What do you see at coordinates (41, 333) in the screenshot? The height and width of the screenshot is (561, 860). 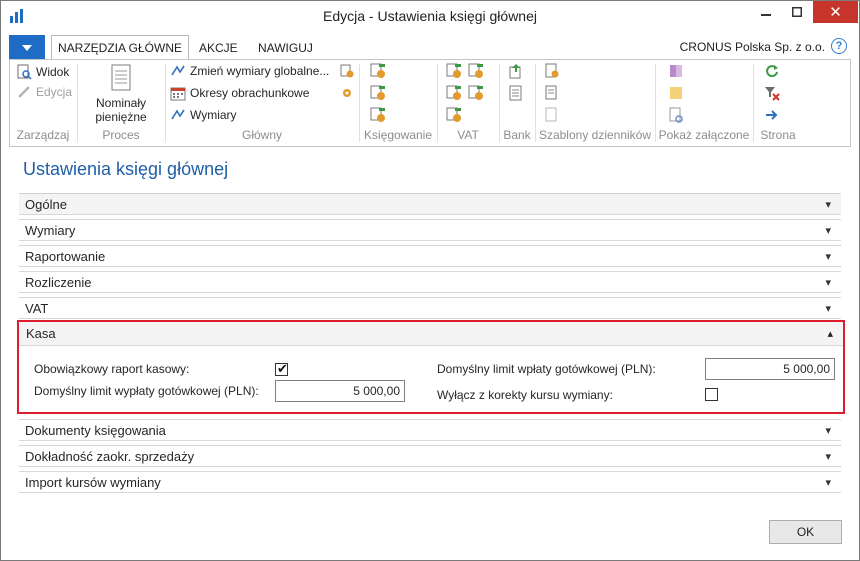 I see `fasttab-label: Kasa` at bounding box center [41, 333].